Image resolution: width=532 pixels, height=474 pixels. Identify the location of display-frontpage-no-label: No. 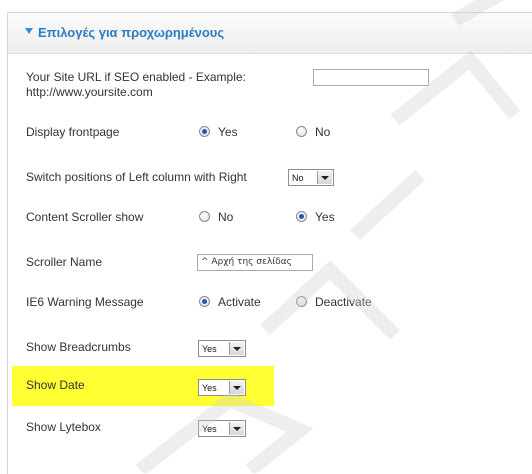
(322, 132).